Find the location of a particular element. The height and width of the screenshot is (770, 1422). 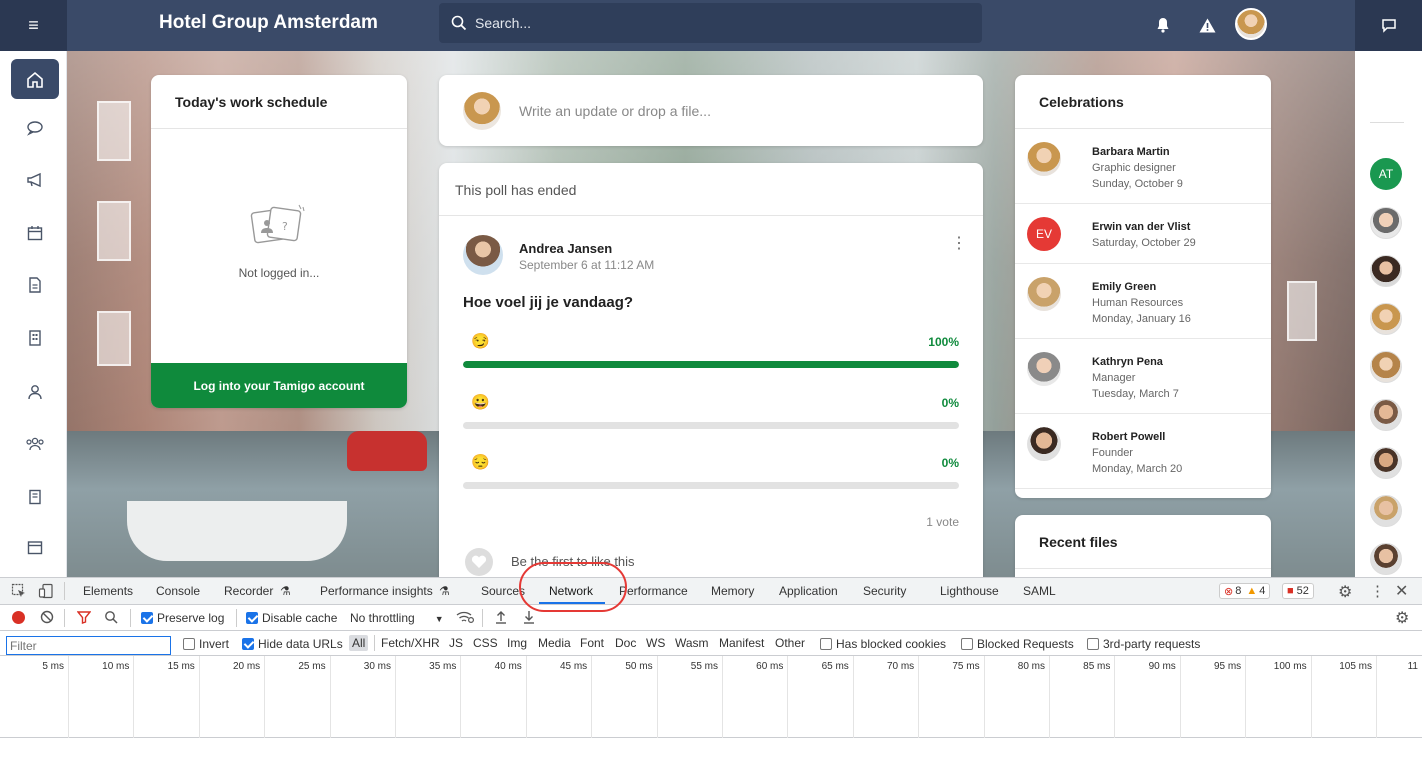

type-filter-media: Media is located at coordinates (554, 643).